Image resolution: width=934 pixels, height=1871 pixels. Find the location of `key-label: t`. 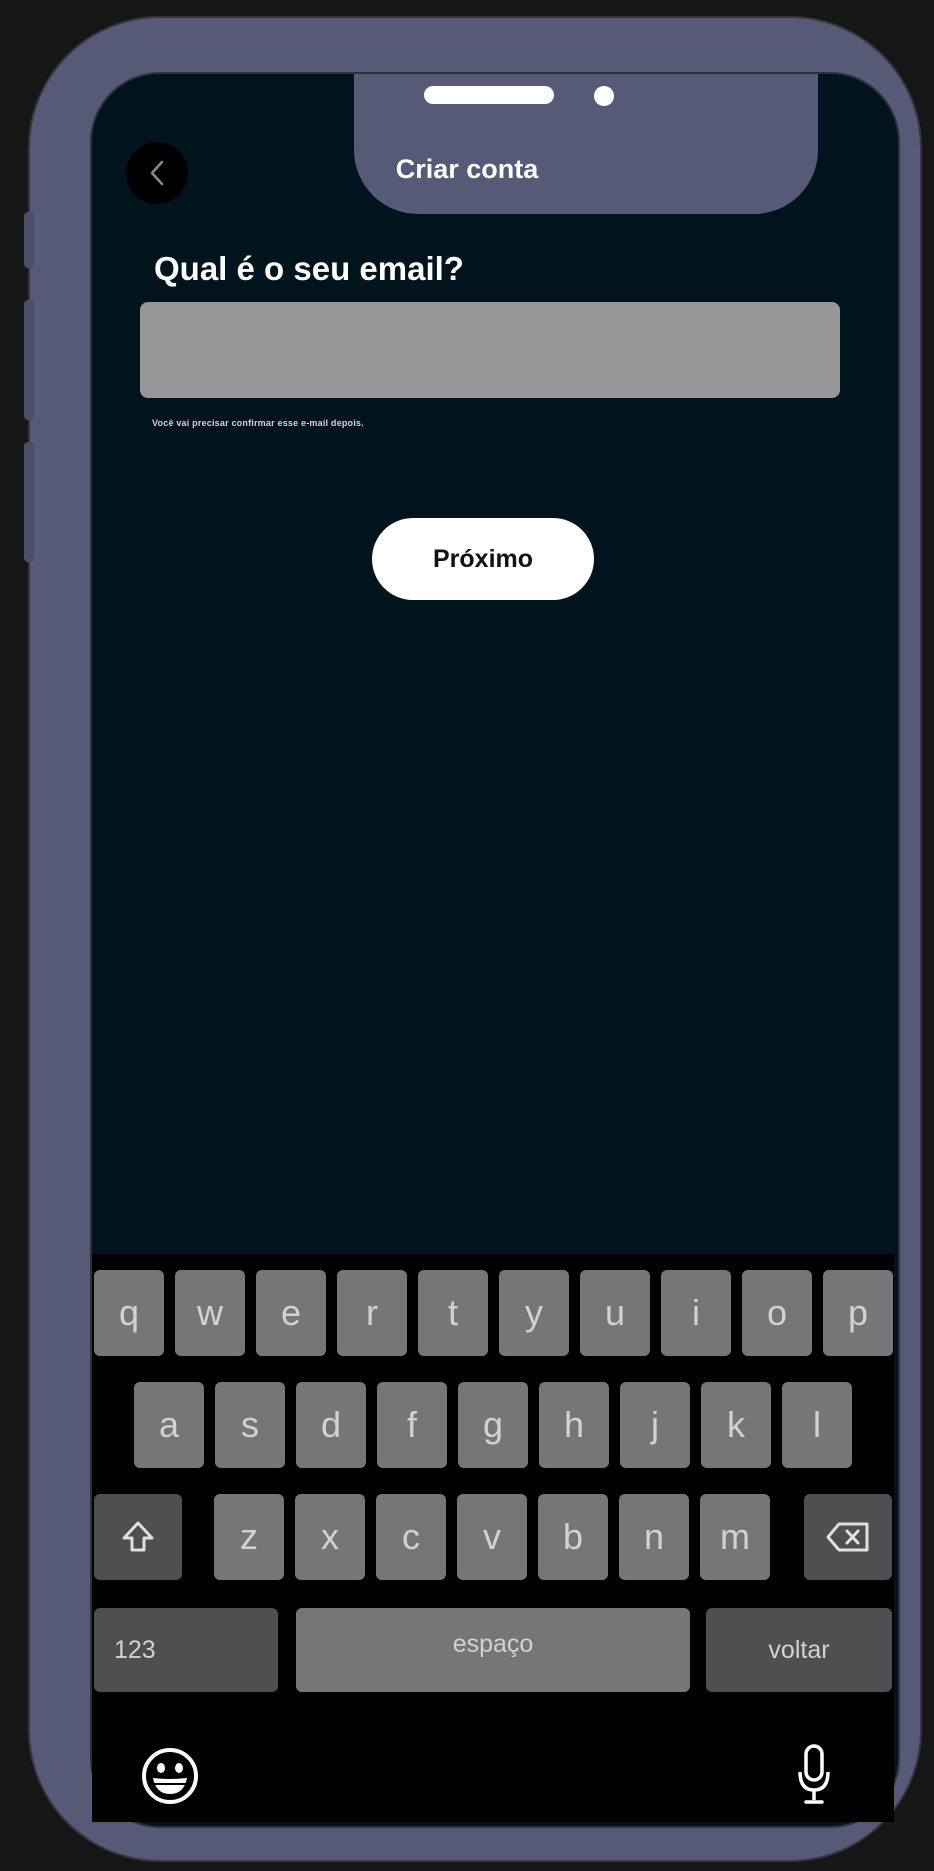

key-label: t is located at coordinates (452, 1312).